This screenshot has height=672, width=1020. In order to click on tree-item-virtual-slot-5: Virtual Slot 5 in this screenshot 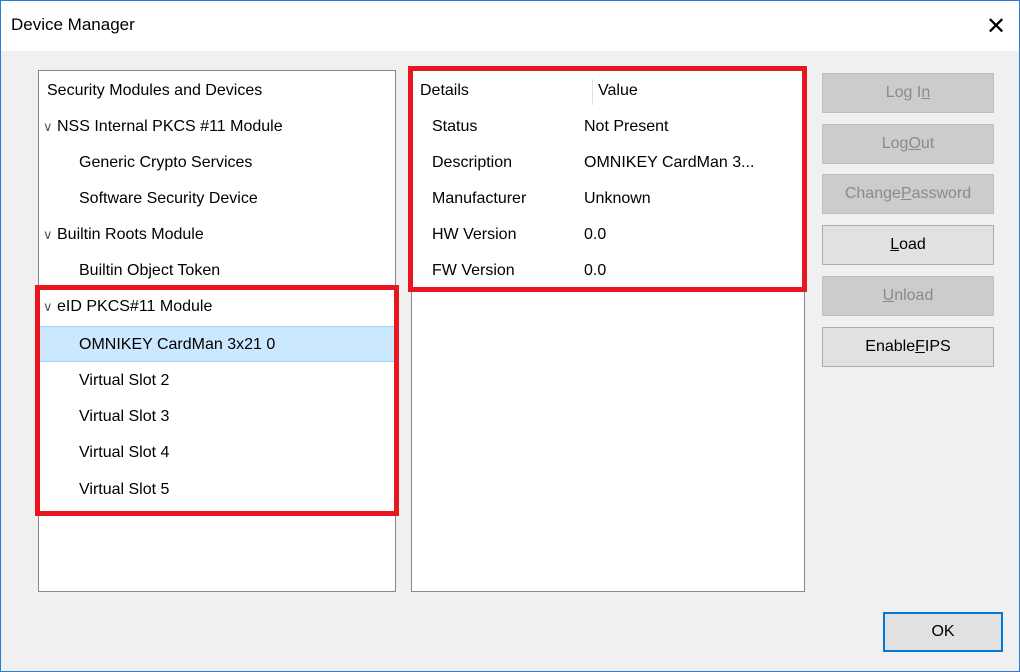, I will do `click(217, 490)`.